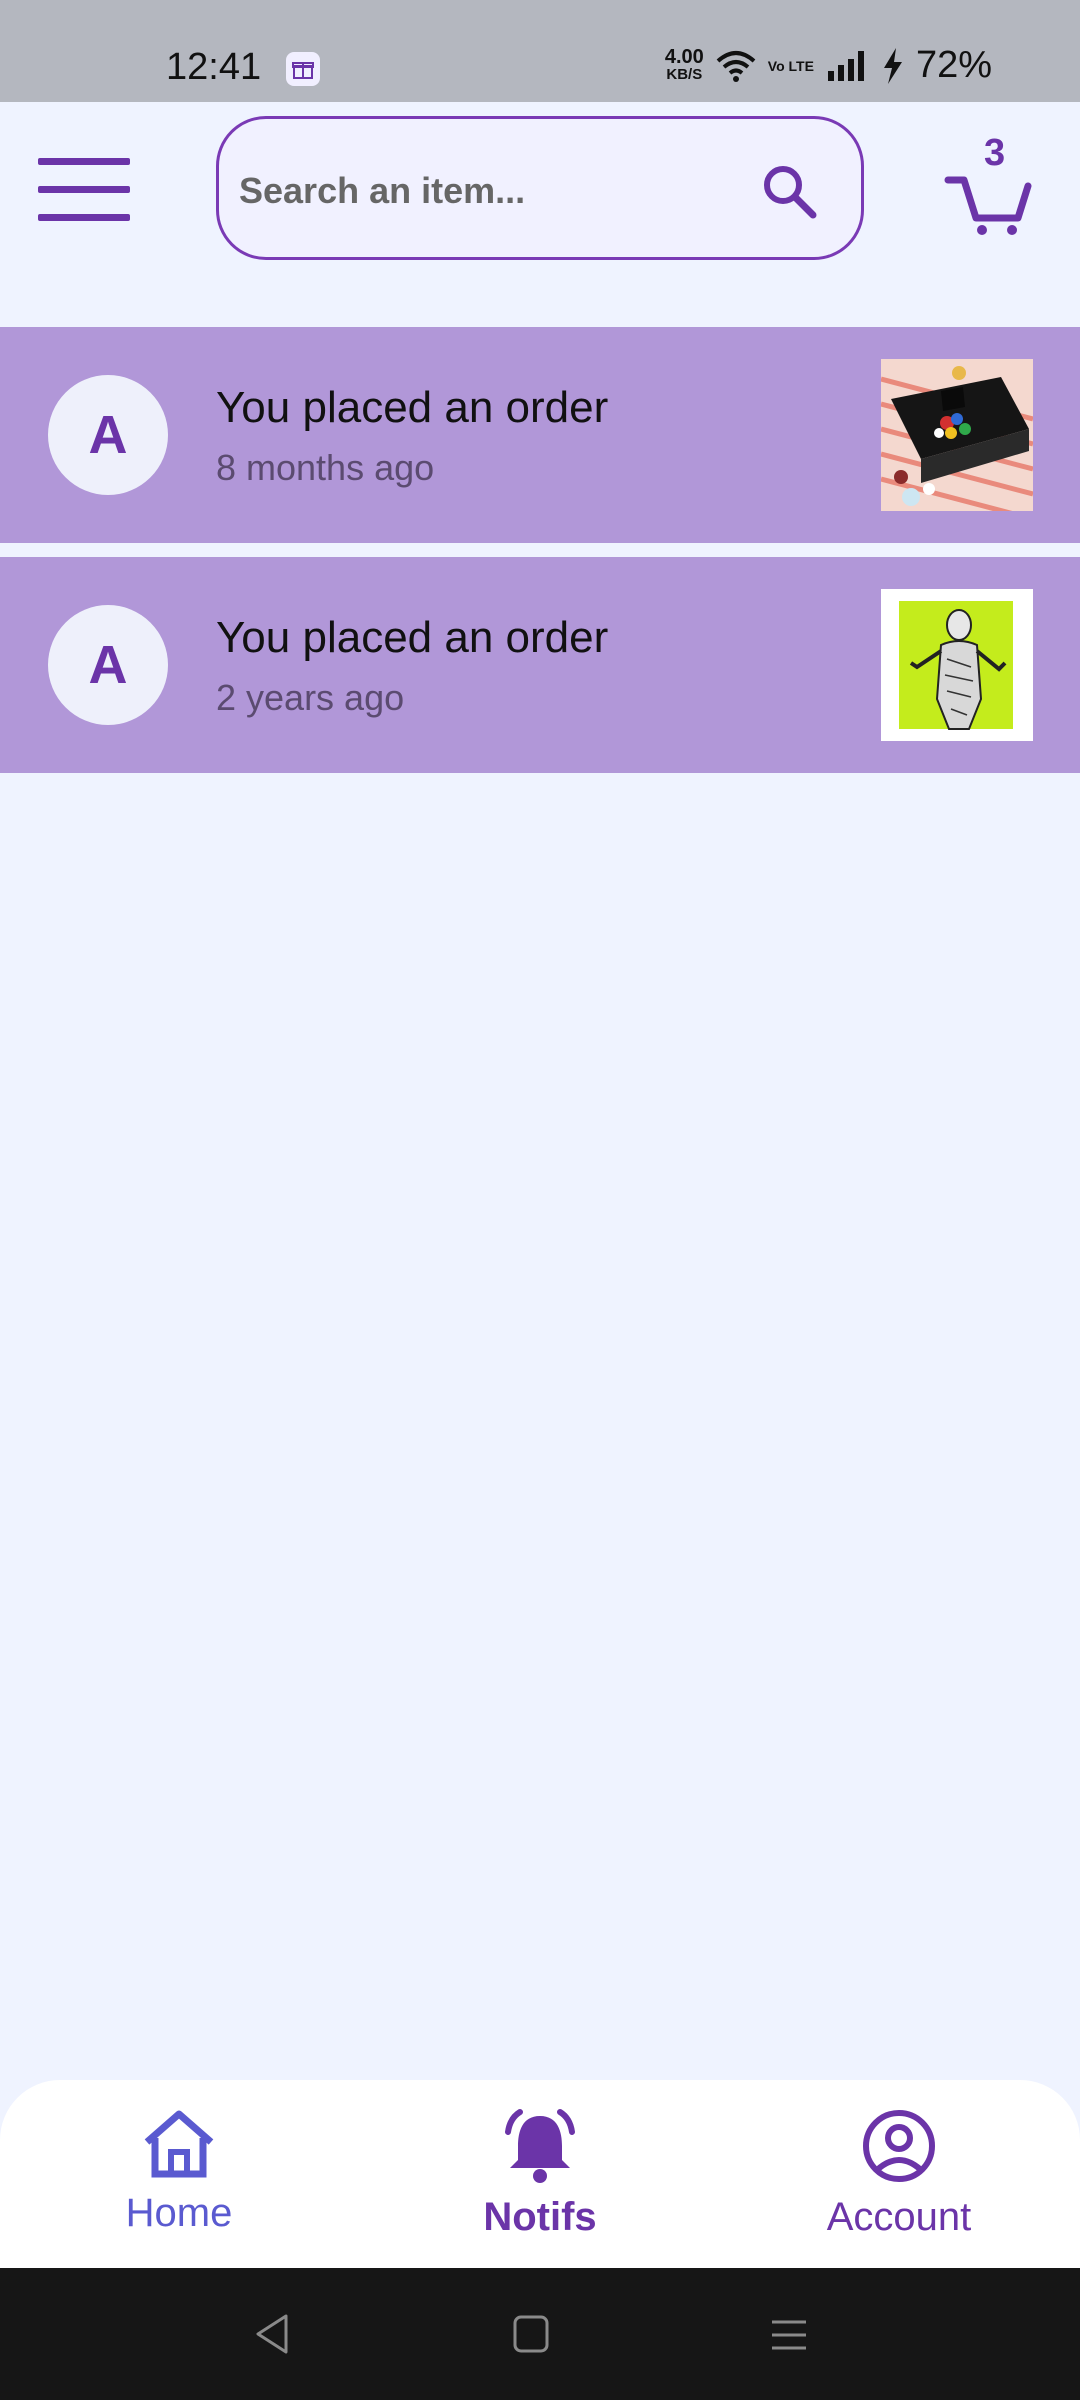  What do you see at coordinates (899, 2146) in the screenshot?
I see `account-circle-icon` at bounding box center [899, 2146].